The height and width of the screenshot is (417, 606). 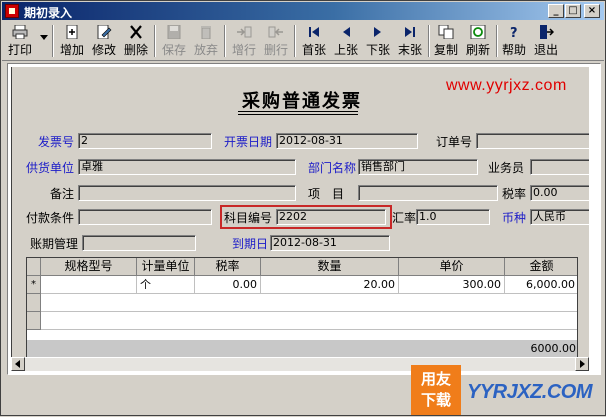 I want to click on print-button: 打印, so click(x=20, y=41).